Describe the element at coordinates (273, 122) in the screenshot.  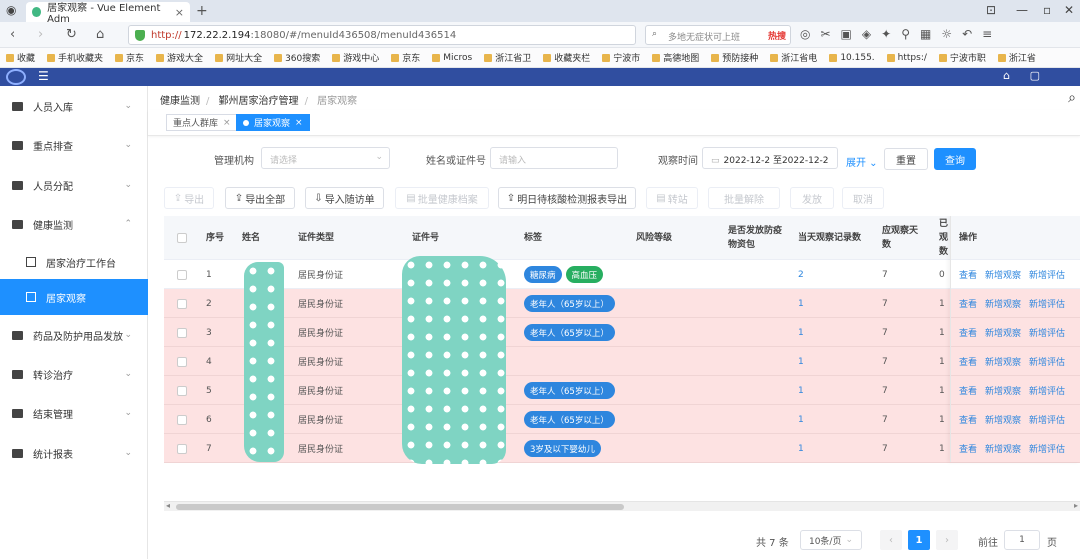
I see `tag-home-observation: 居家观察 ×` at that location.